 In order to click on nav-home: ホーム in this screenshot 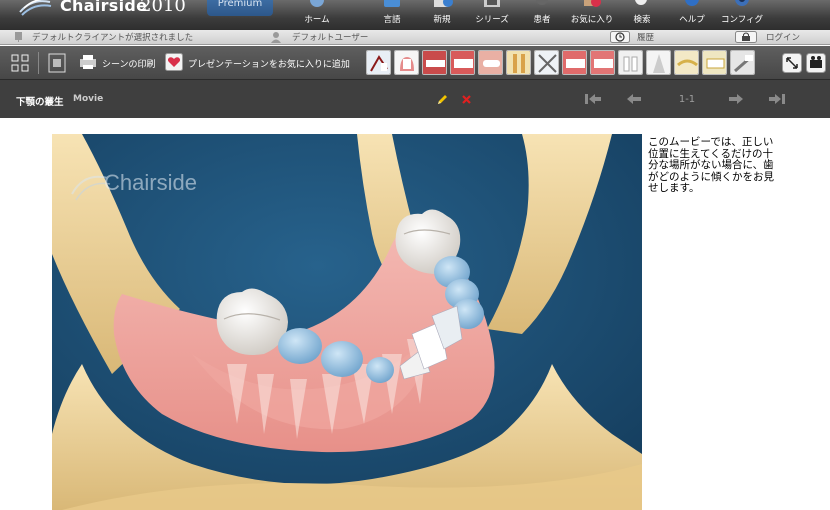, I will do `click(317, 15)`.